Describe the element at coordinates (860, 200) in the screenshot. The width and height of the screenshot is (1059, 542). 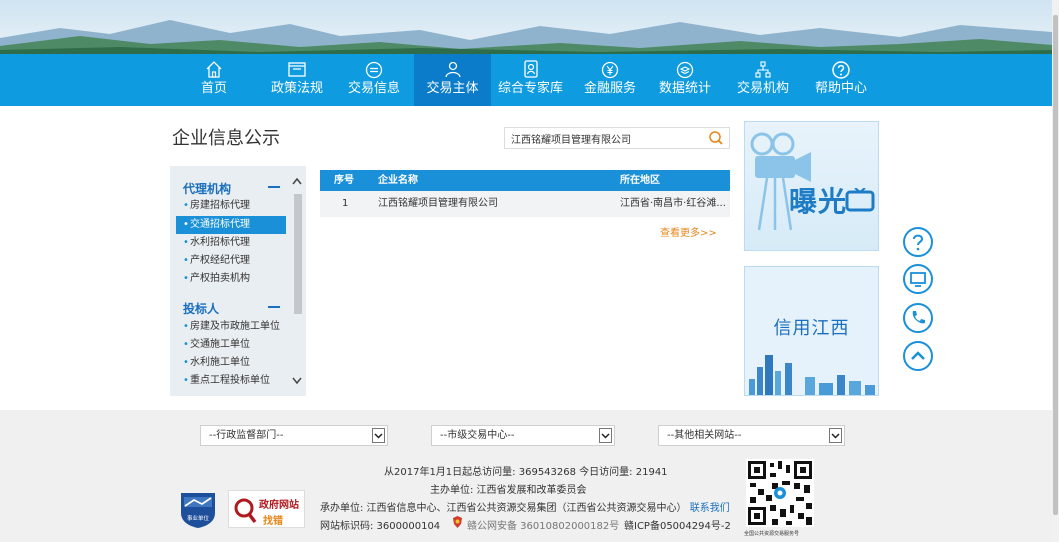
I see `tv-icon` at that location.